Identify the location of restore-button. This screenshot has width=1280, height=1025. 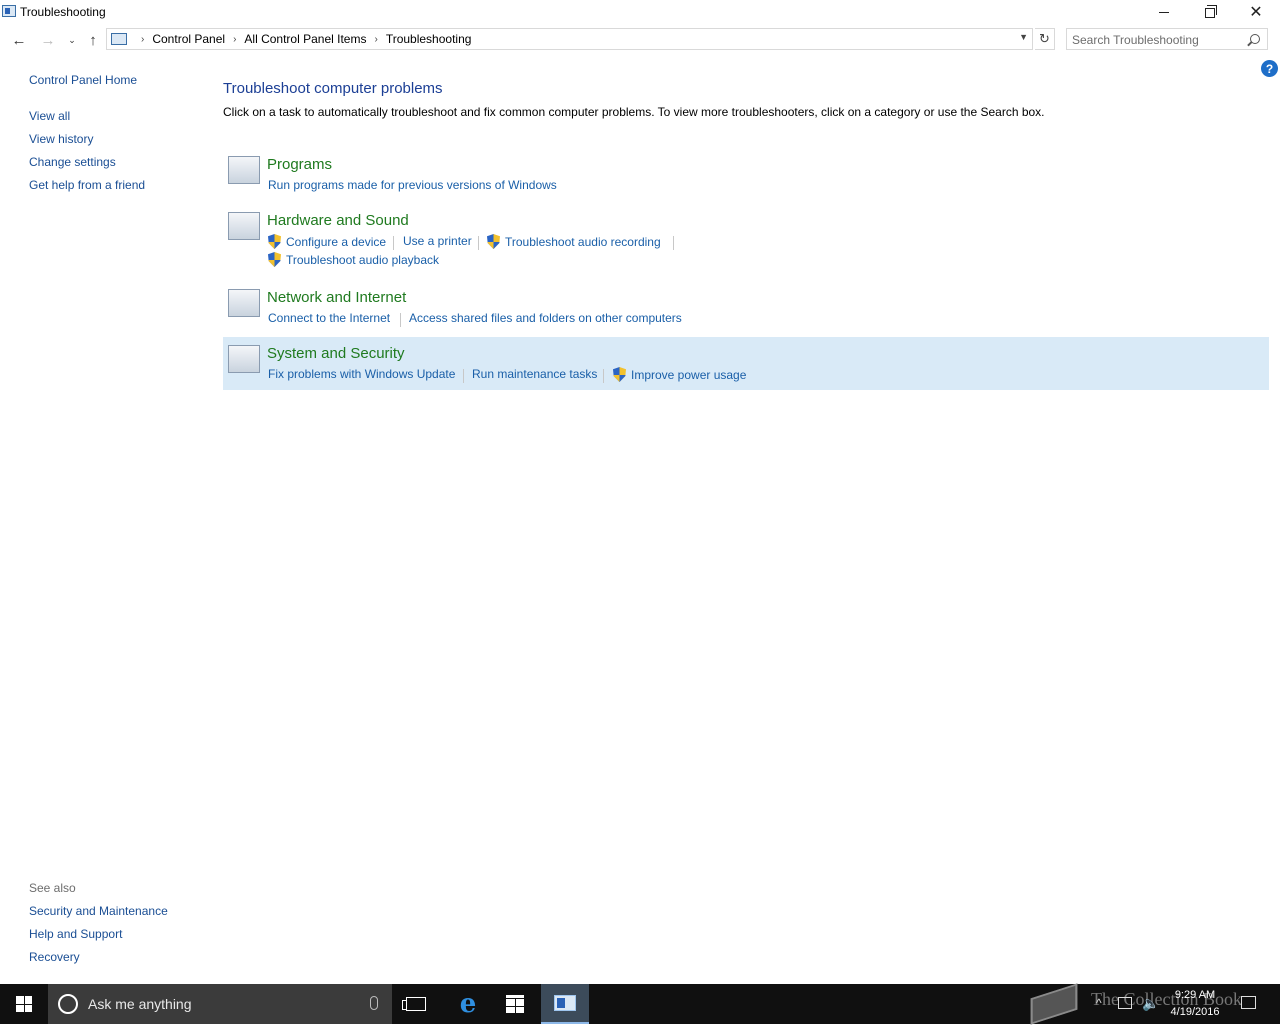
(1210, 12).